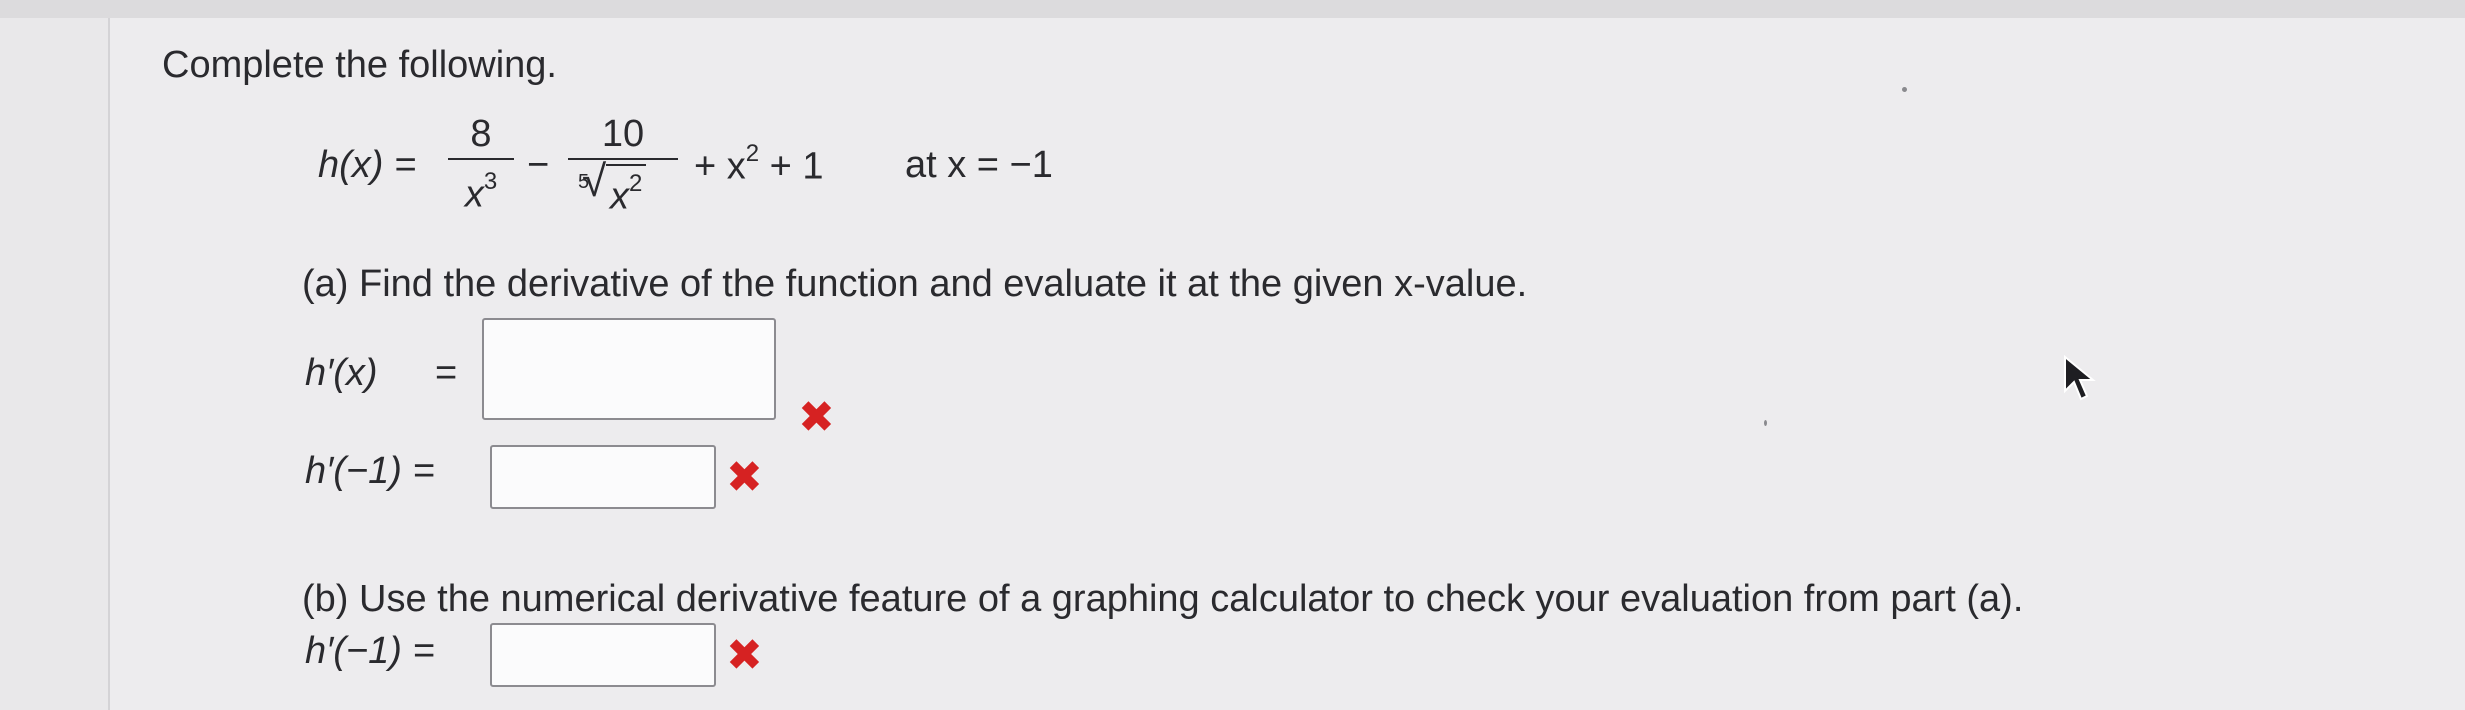  I want to click on function-lhs: h(x) =, so click(367, 165).